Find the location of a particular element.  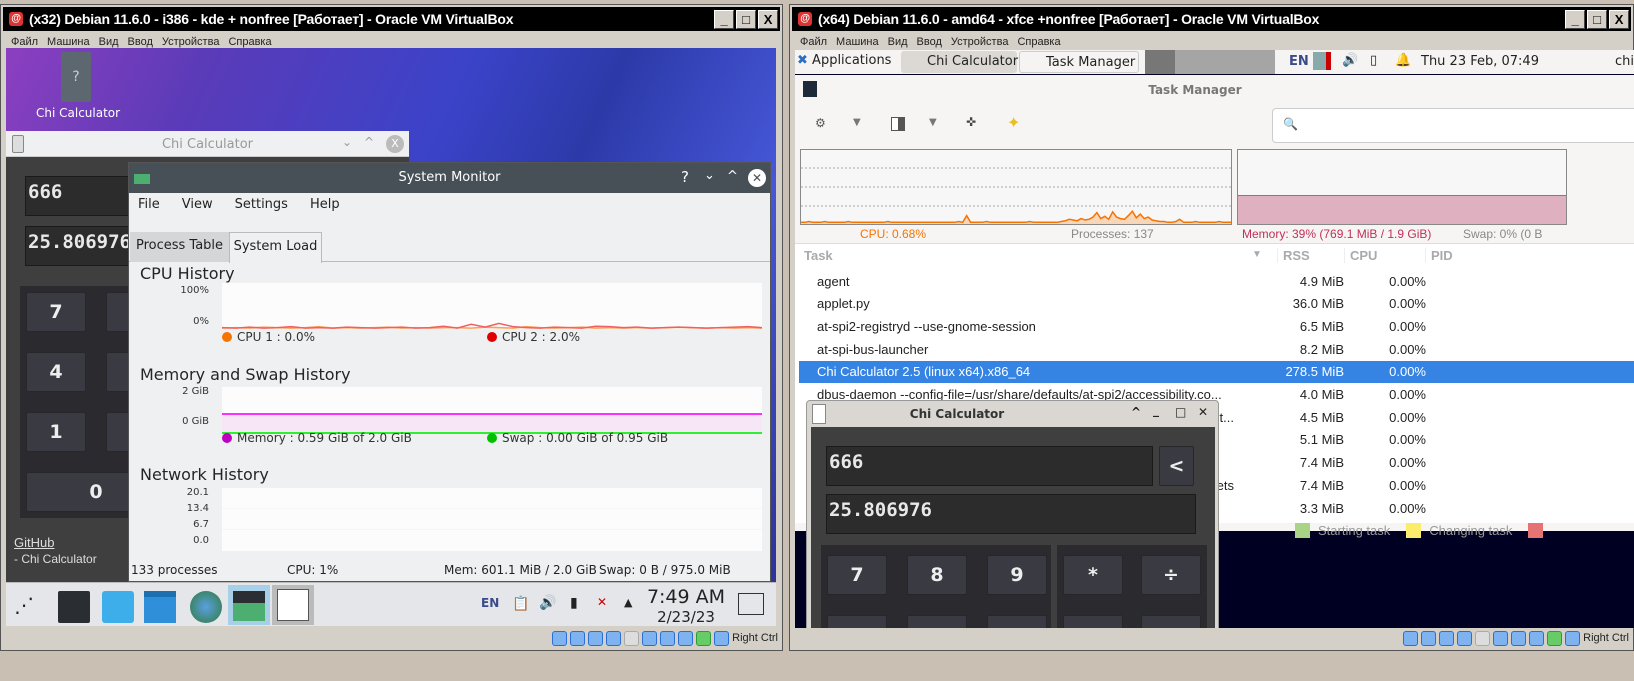

calc-minimize-icon: _ is located at coordinates (1156, 410).